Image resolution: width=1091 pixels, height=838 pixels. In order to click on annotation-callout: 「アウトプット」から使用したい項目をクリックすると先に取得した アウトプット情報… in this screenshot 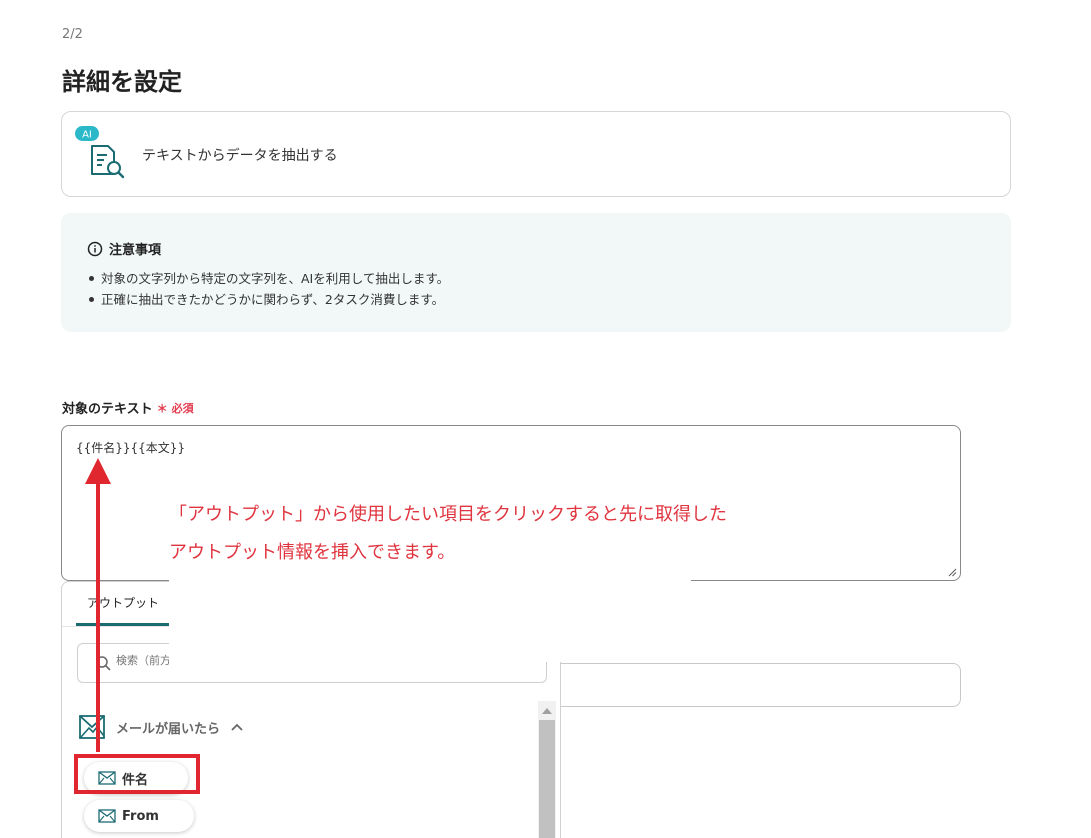, I will do `click(448, 534)`.